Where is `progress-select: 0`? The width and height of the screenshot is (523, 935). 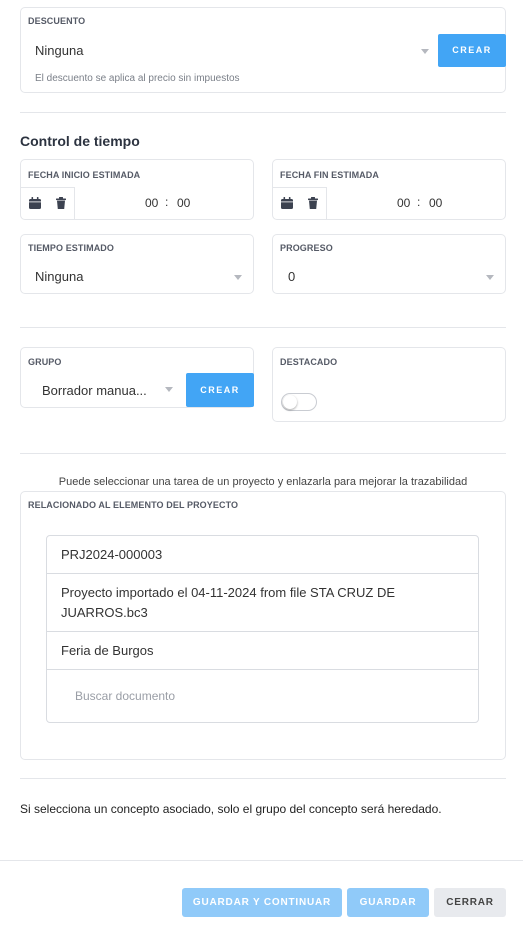 progress-select: 0 is located at coordinates (389, 276).